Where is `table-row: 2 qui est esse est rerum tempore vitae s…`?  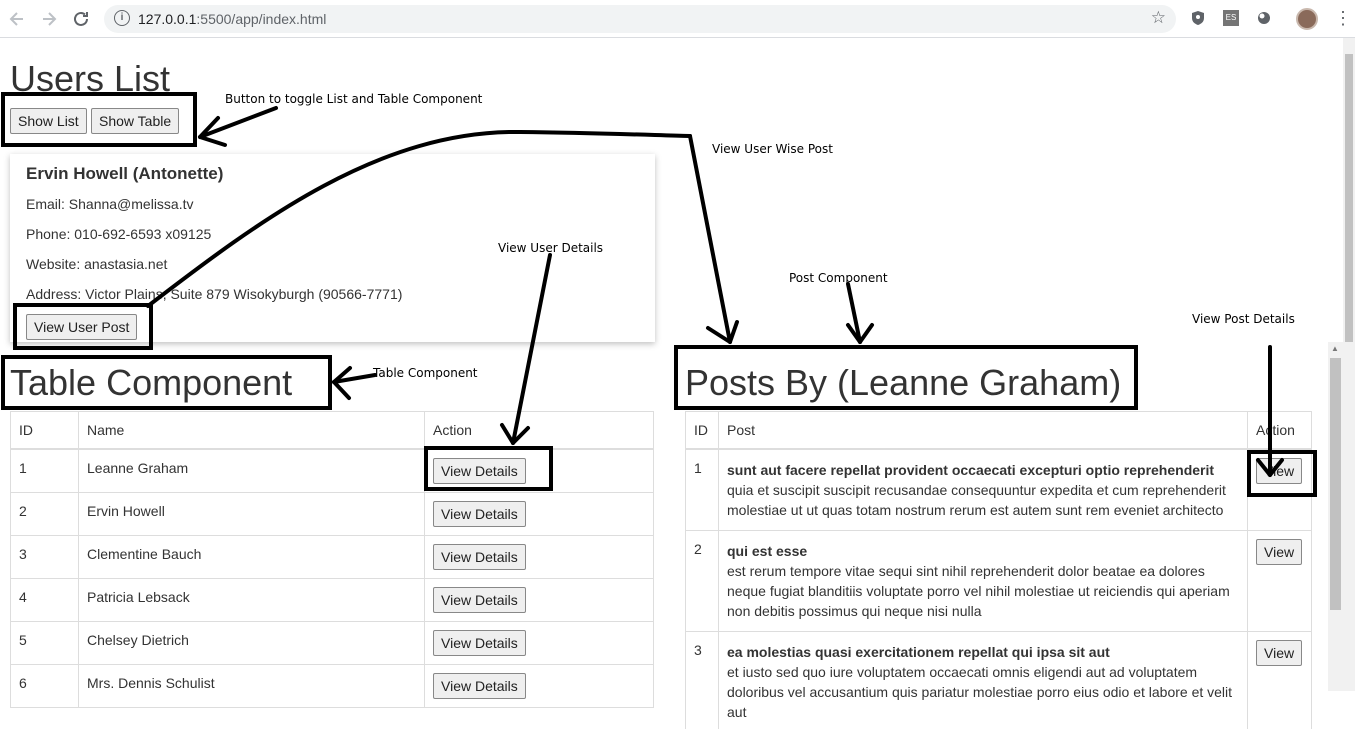 table-row: 2 qui est esse est rerum tempore vitae s… is located at coordinates (999, 581).